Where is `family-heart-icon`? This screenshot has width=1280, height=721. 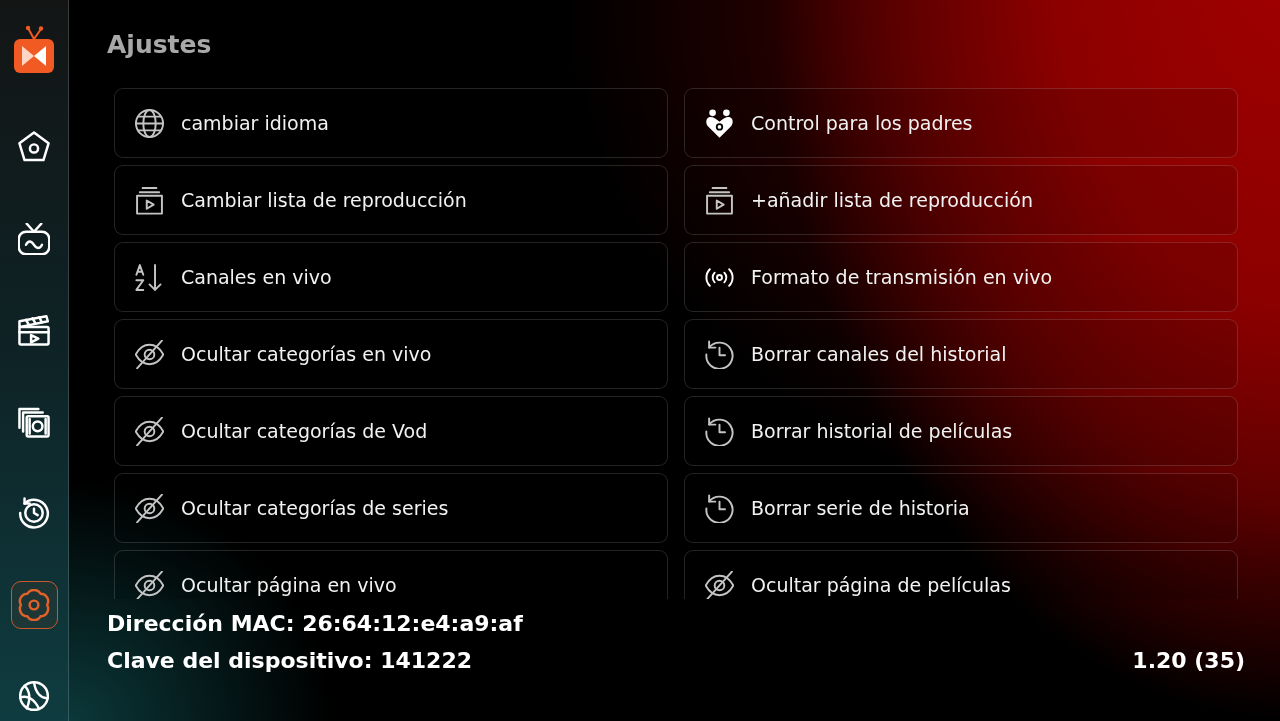
family-heart-icon is located at coordinates (719, 123).